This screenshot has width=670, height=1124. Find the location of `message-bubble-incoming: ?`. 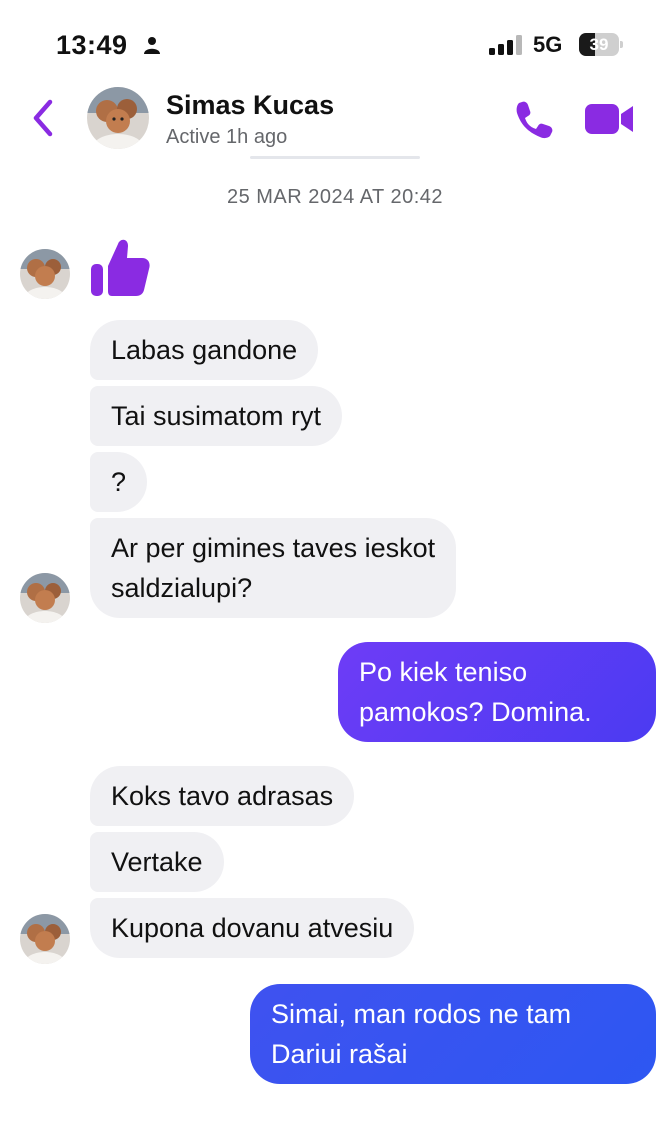

message-bubble-incoming: ? is located at coordinates (119, 482).